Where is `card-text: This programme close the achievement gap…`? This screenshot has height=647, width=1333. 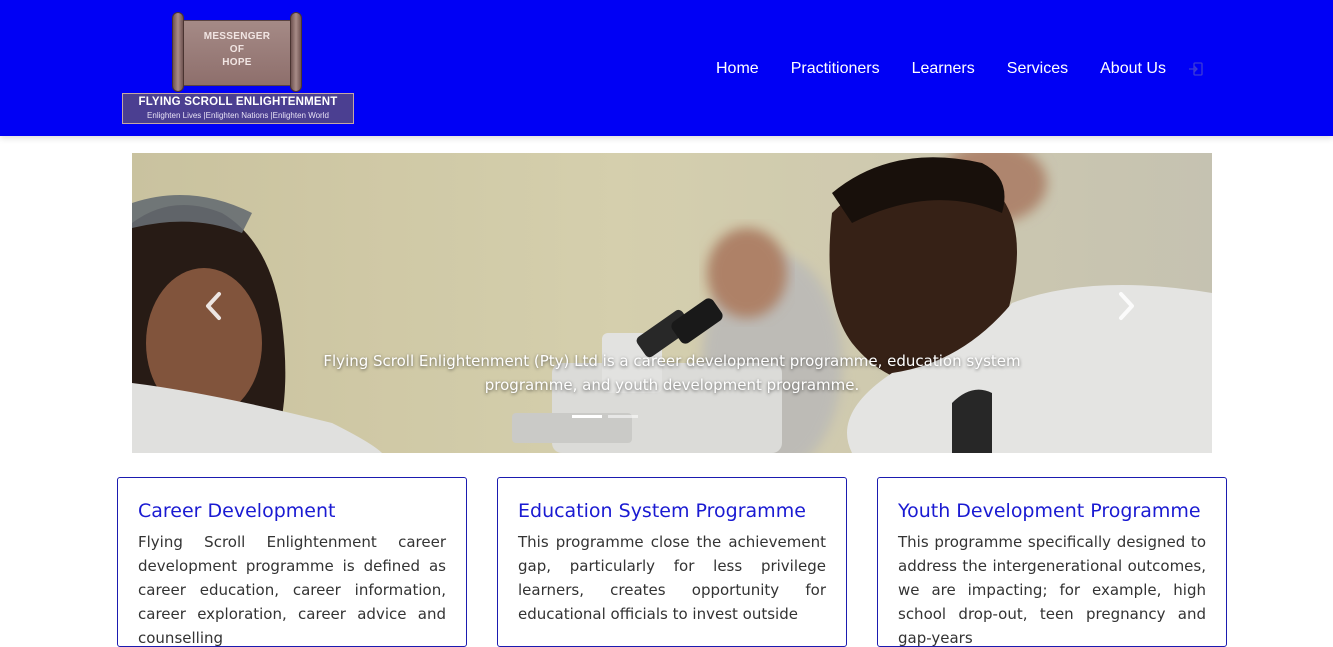
card-text: This programme close the achievement gap… is located at coordinates (672, 578).